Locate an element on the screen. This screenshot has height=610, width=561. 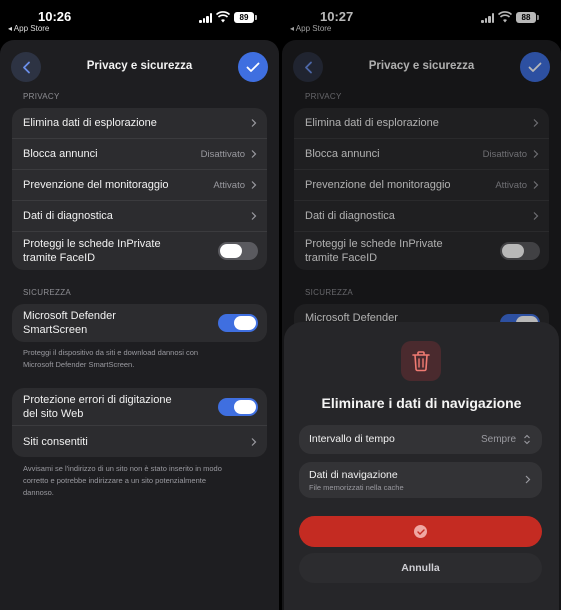
row-label-line2: del sito Web is located at coordinates (53, 413).